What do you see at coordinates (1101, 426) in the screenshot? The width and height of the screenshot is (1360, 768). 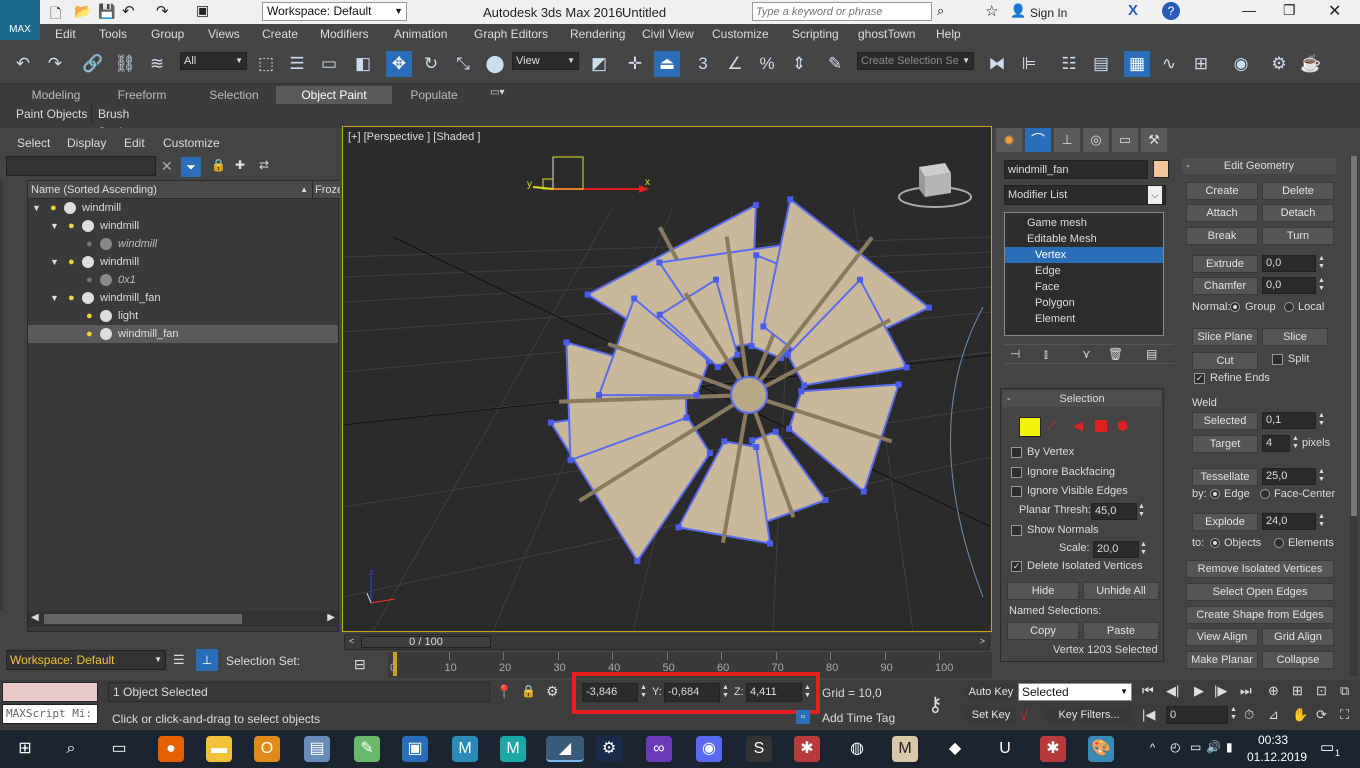 I see `polygon-mode-icon` at bounding box center [1101, 426].